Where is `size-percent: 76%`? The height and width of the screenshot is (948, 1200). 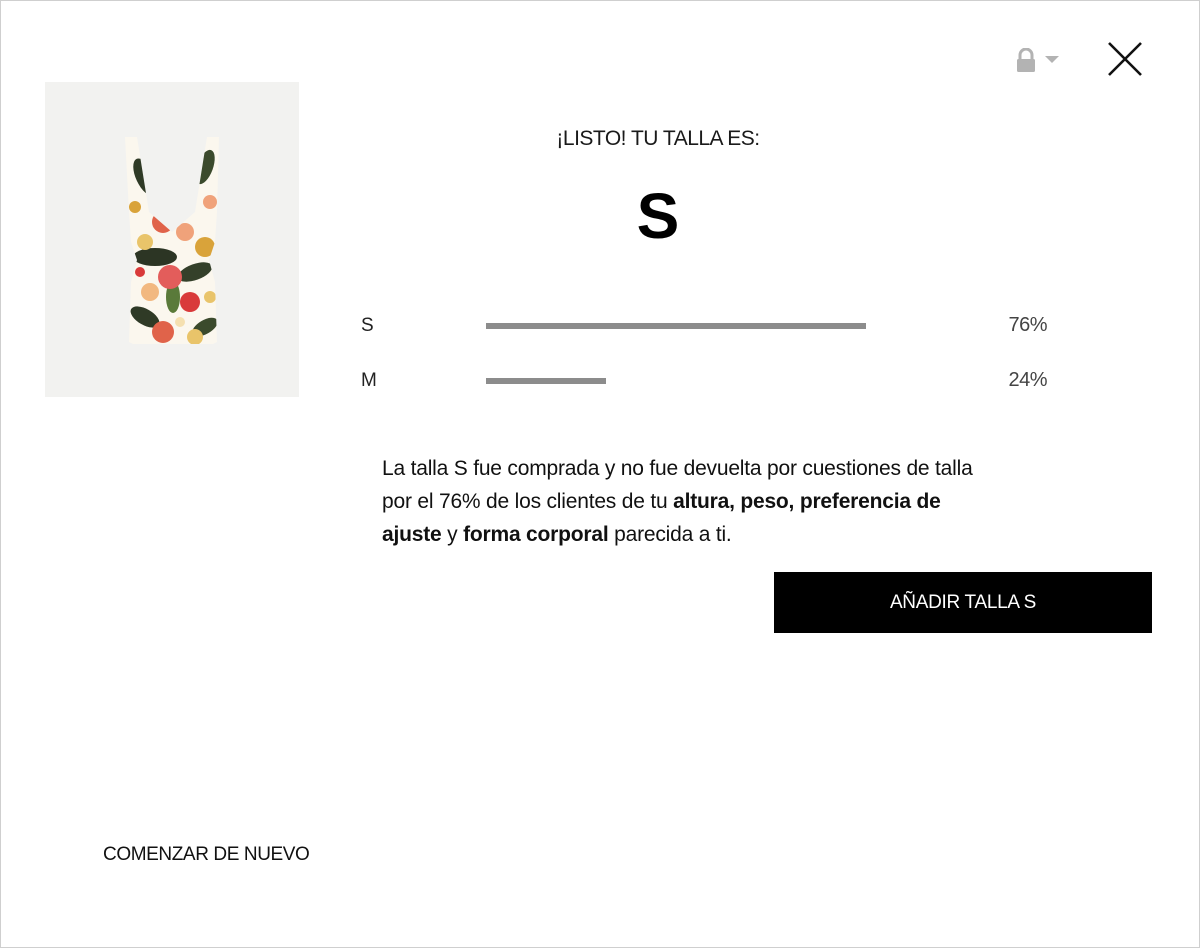 size-percent: 76% is located at coordinates (1027, 325).